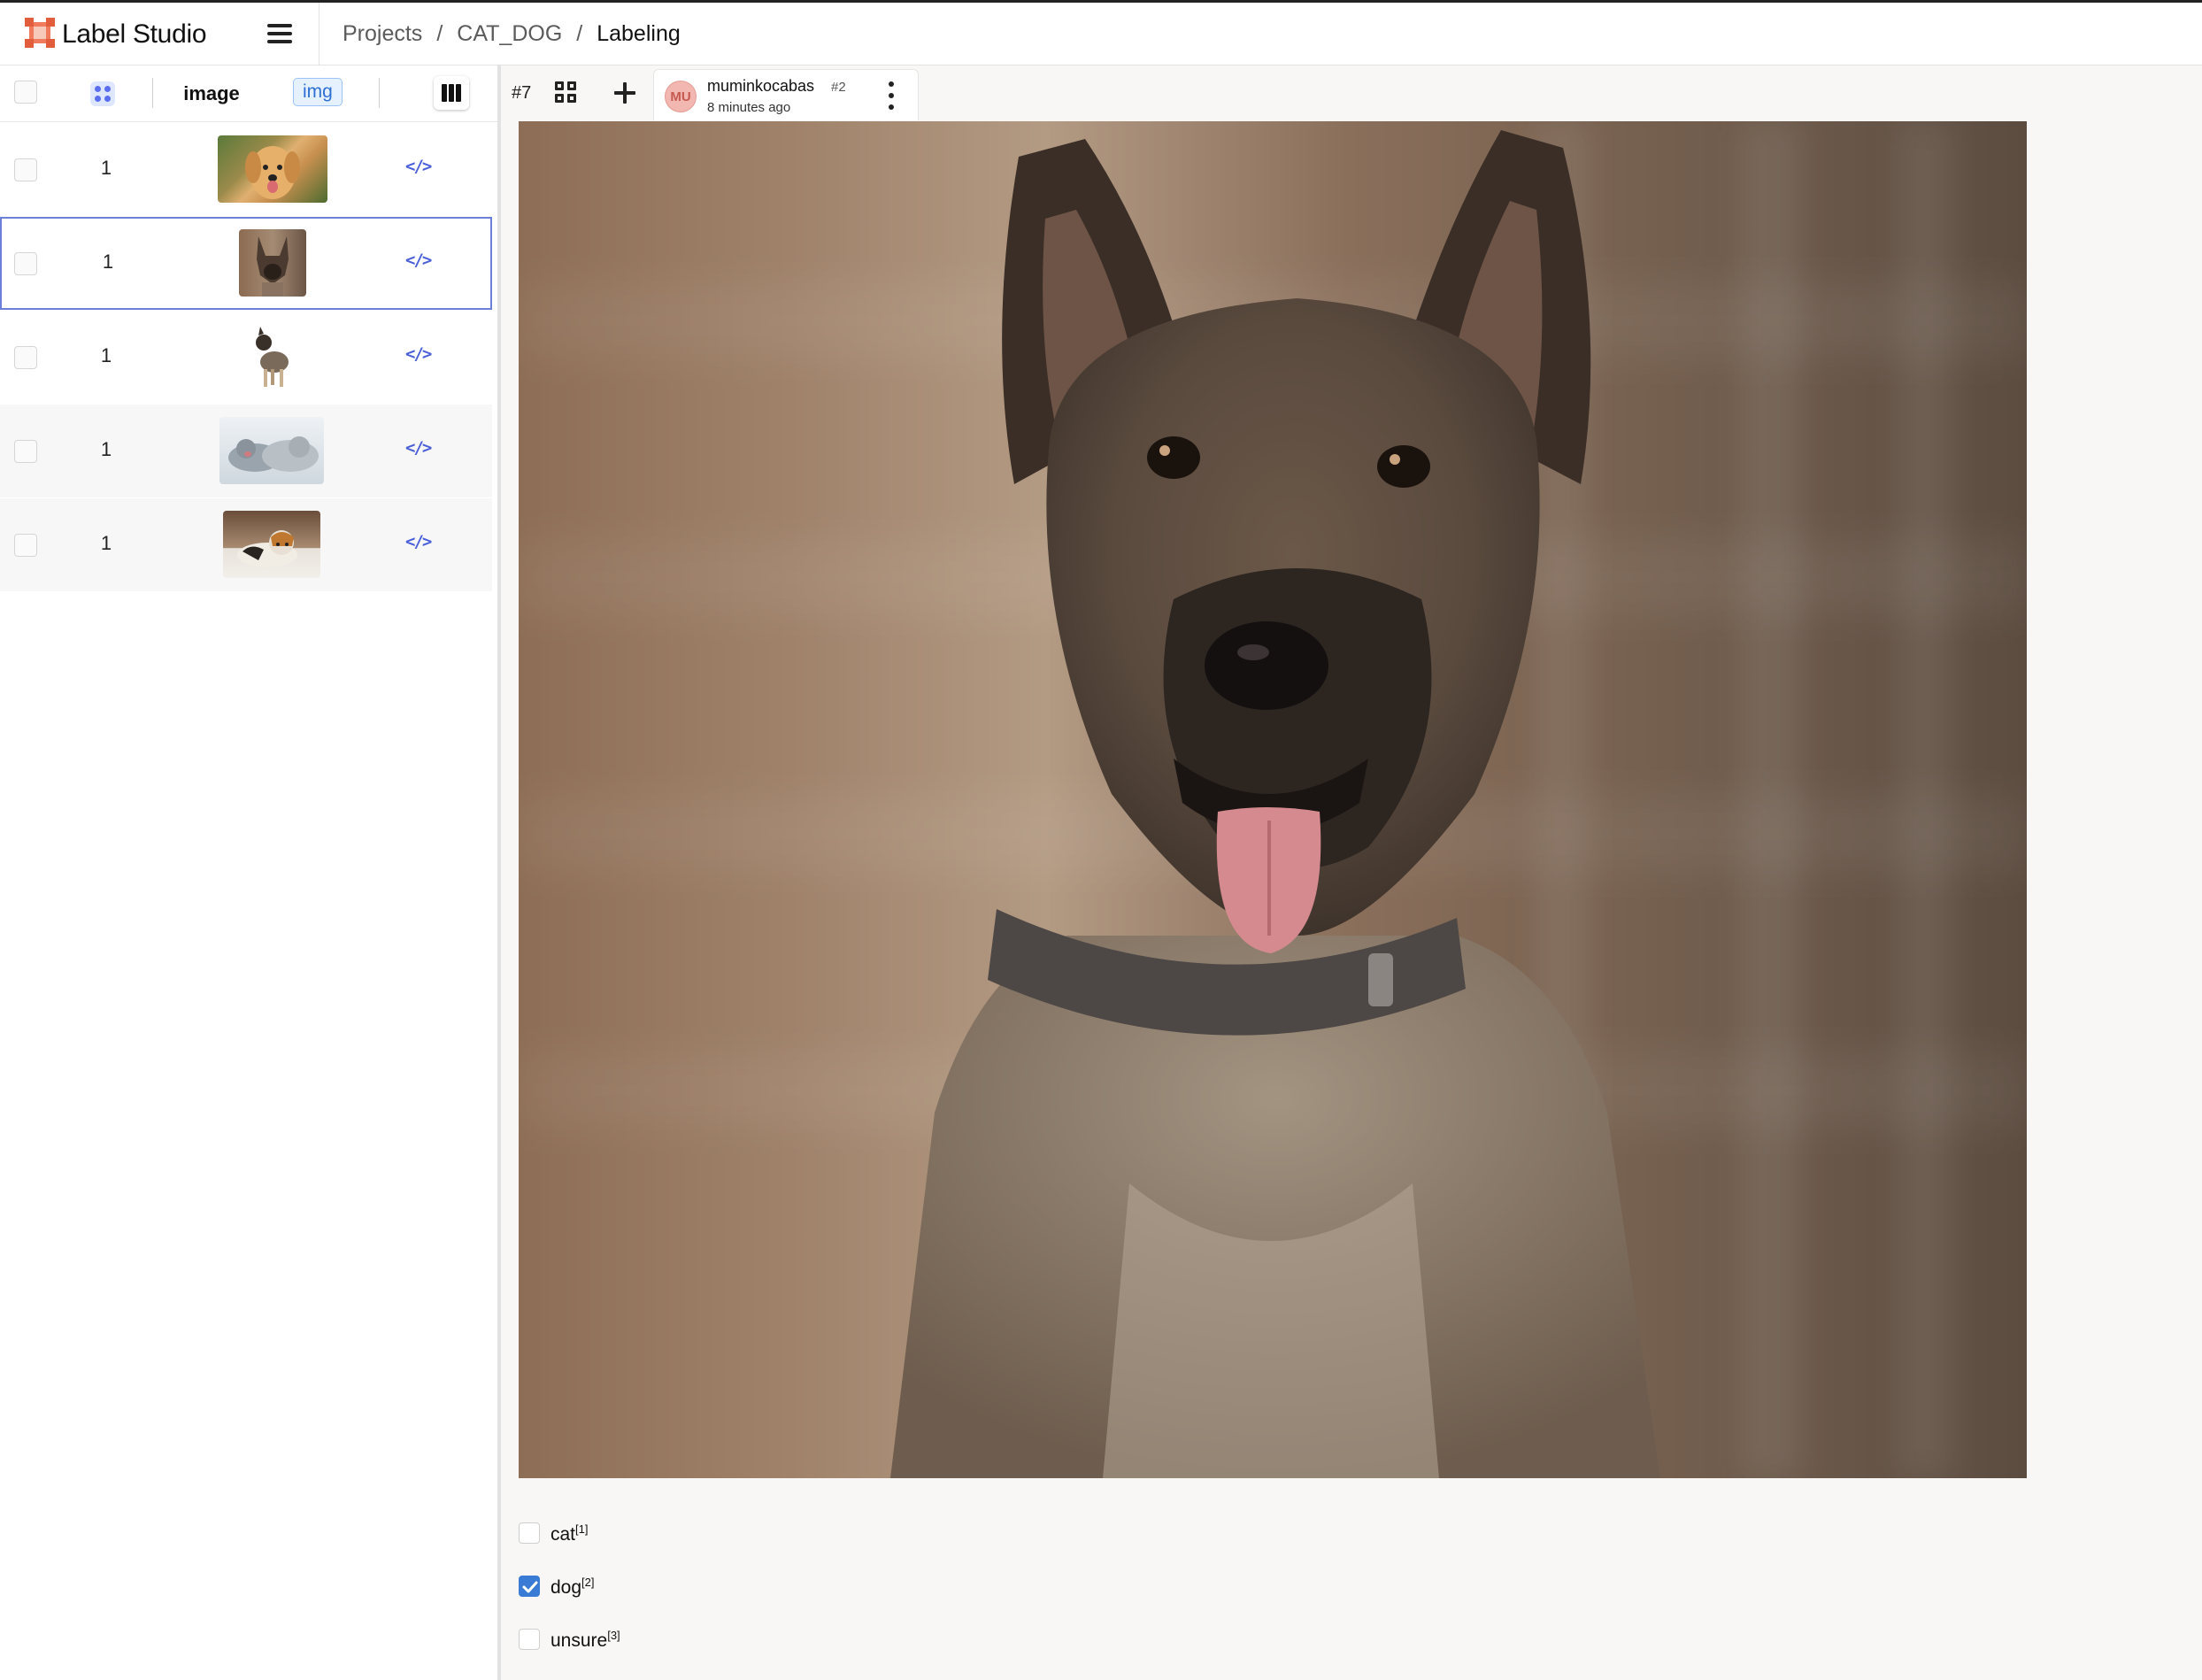 The height and width of the screenshot is (1680, 2202). What do you see at coordinates (25, 92) in the screenshot?
I see `select-all-checkbox` at bounding box center [25, 92].